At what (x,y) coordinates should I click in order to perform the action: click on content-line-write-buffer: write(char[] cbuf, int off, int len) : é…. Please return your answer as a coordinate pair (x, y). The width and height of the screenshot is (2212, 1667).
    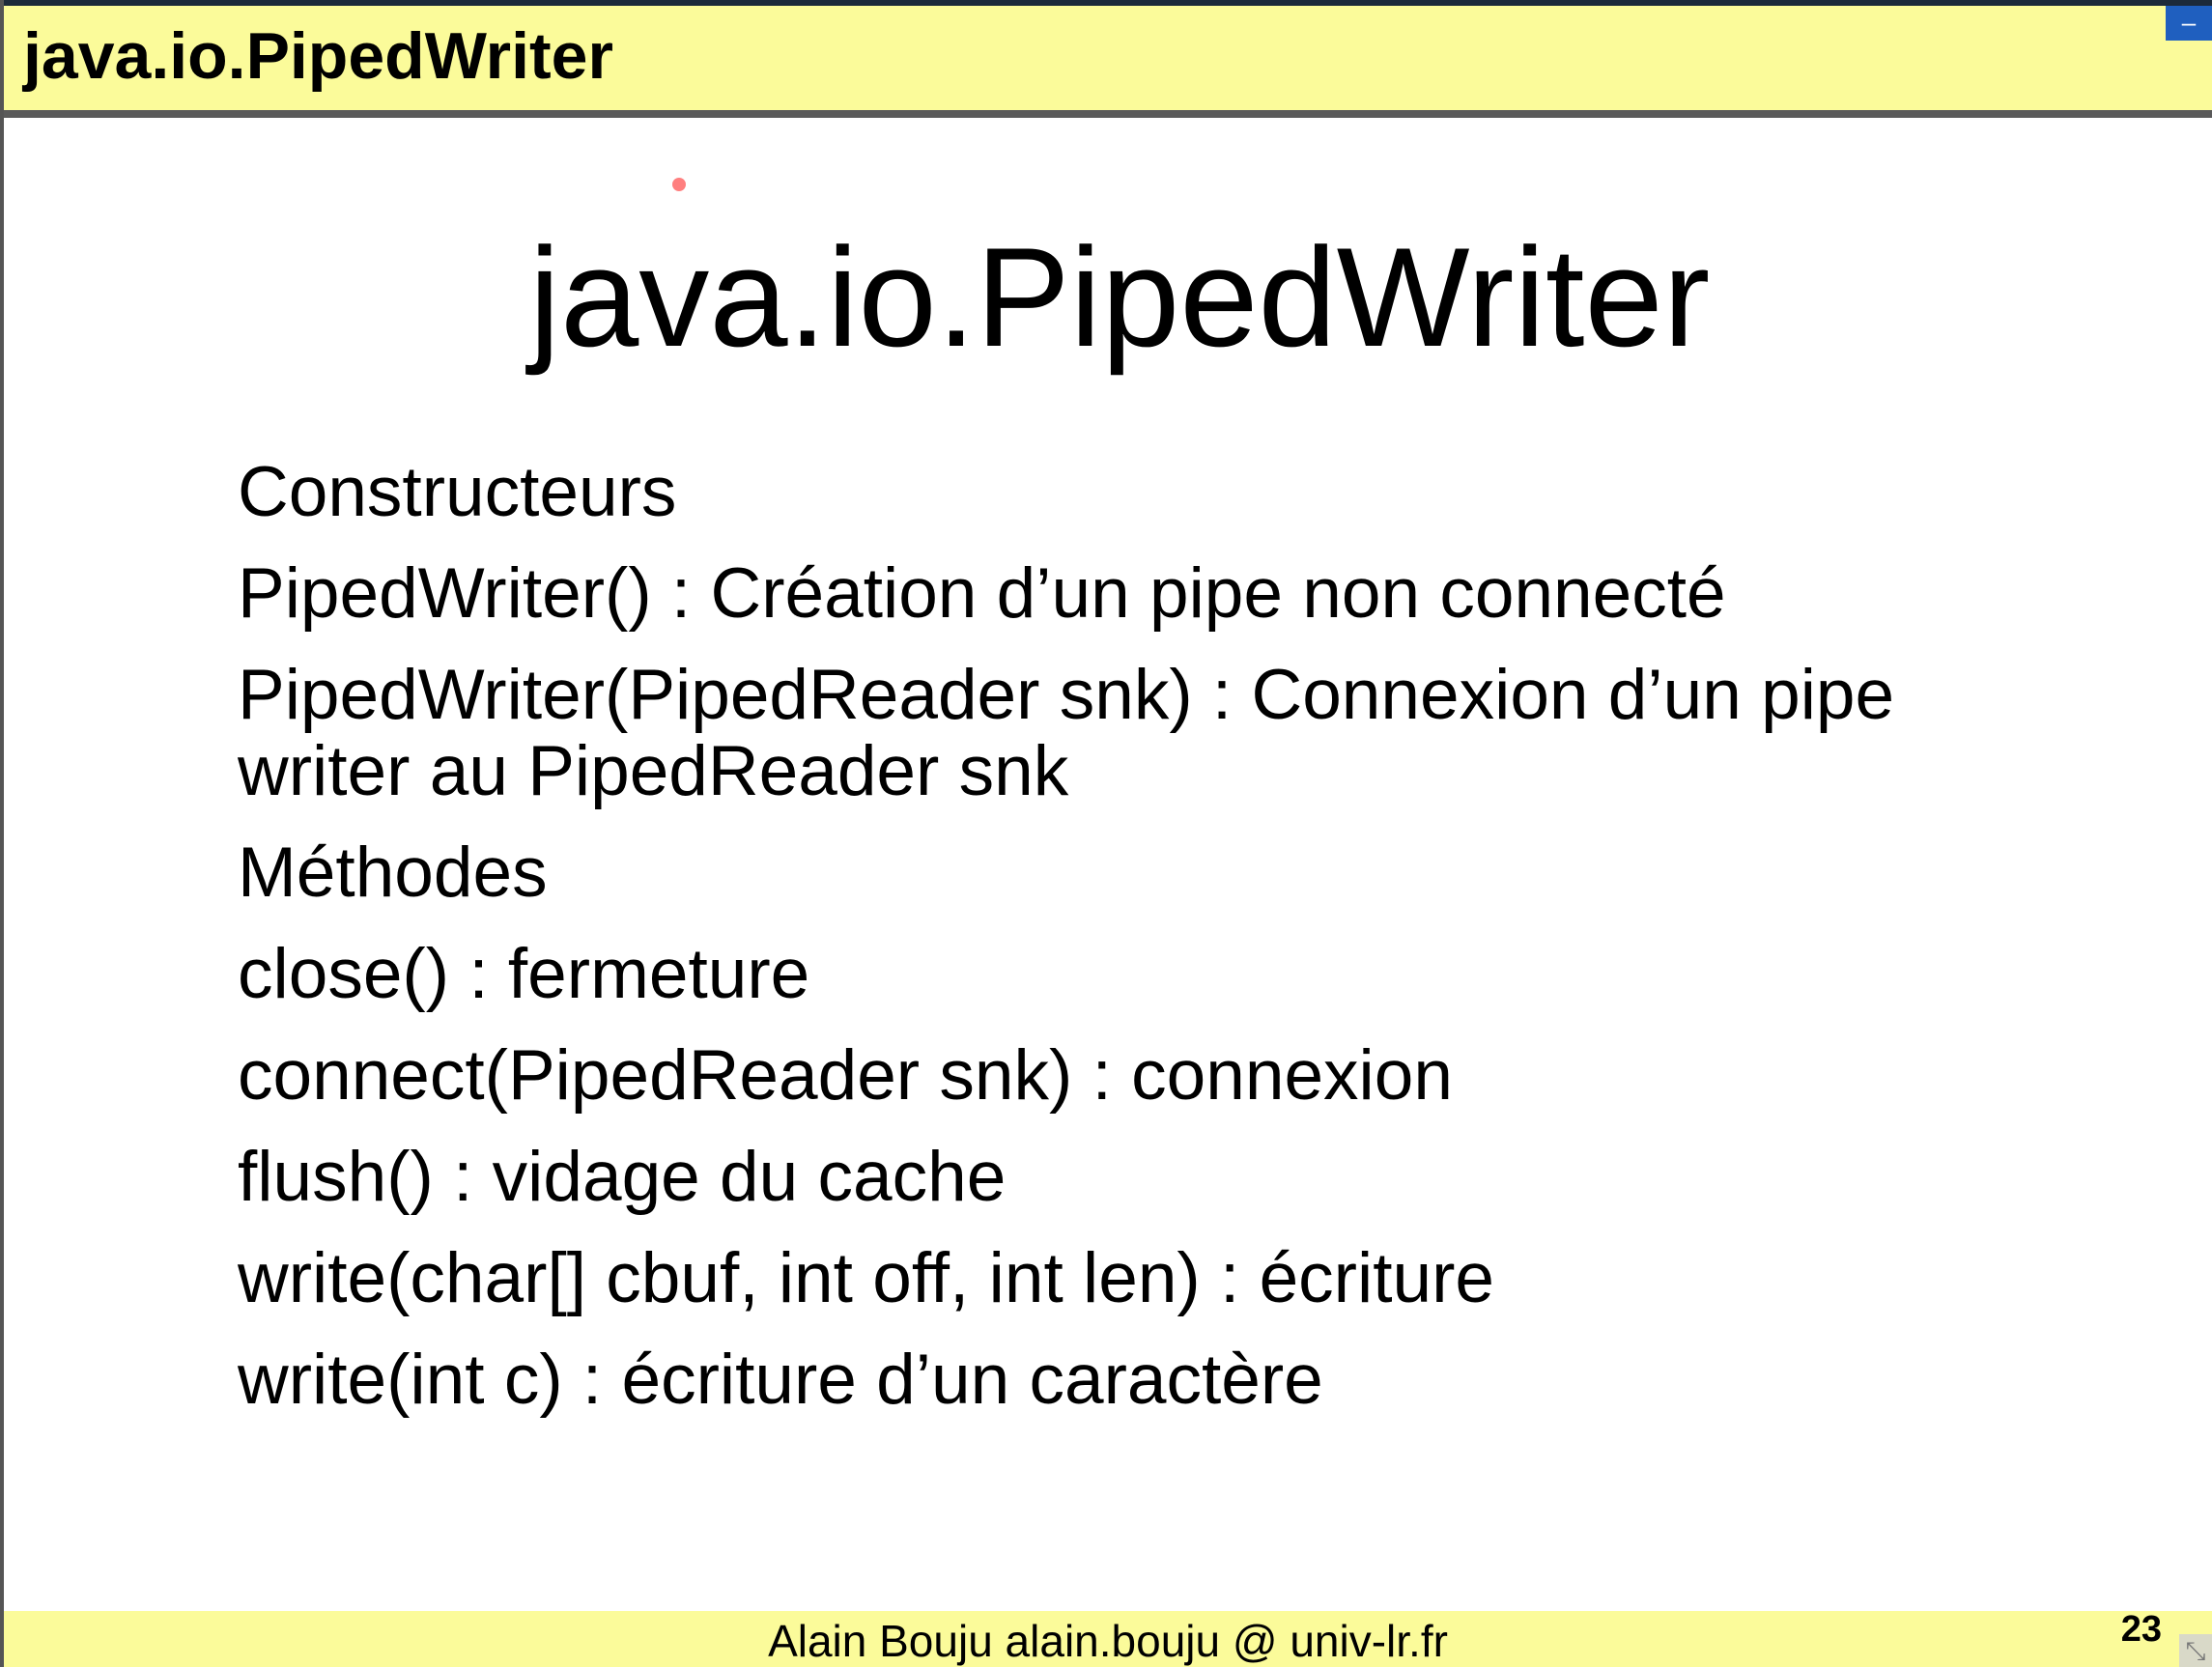
    Looking at the image, I should click on (866, 1278).